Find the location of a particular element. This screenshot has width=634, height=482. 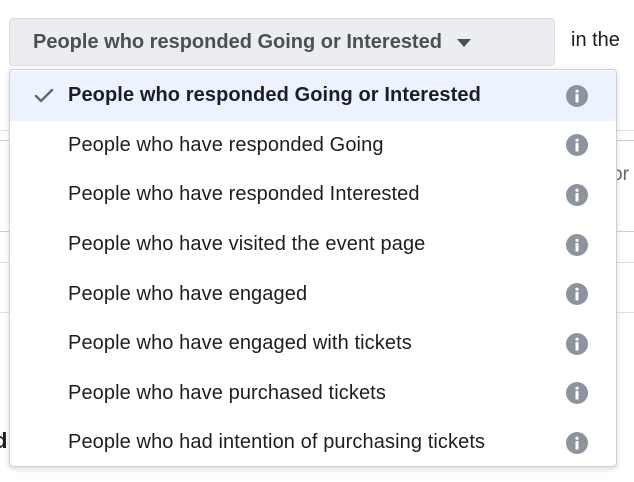

menu-item-label: People who responded Going or Interested is located at coordinates (274, 95).